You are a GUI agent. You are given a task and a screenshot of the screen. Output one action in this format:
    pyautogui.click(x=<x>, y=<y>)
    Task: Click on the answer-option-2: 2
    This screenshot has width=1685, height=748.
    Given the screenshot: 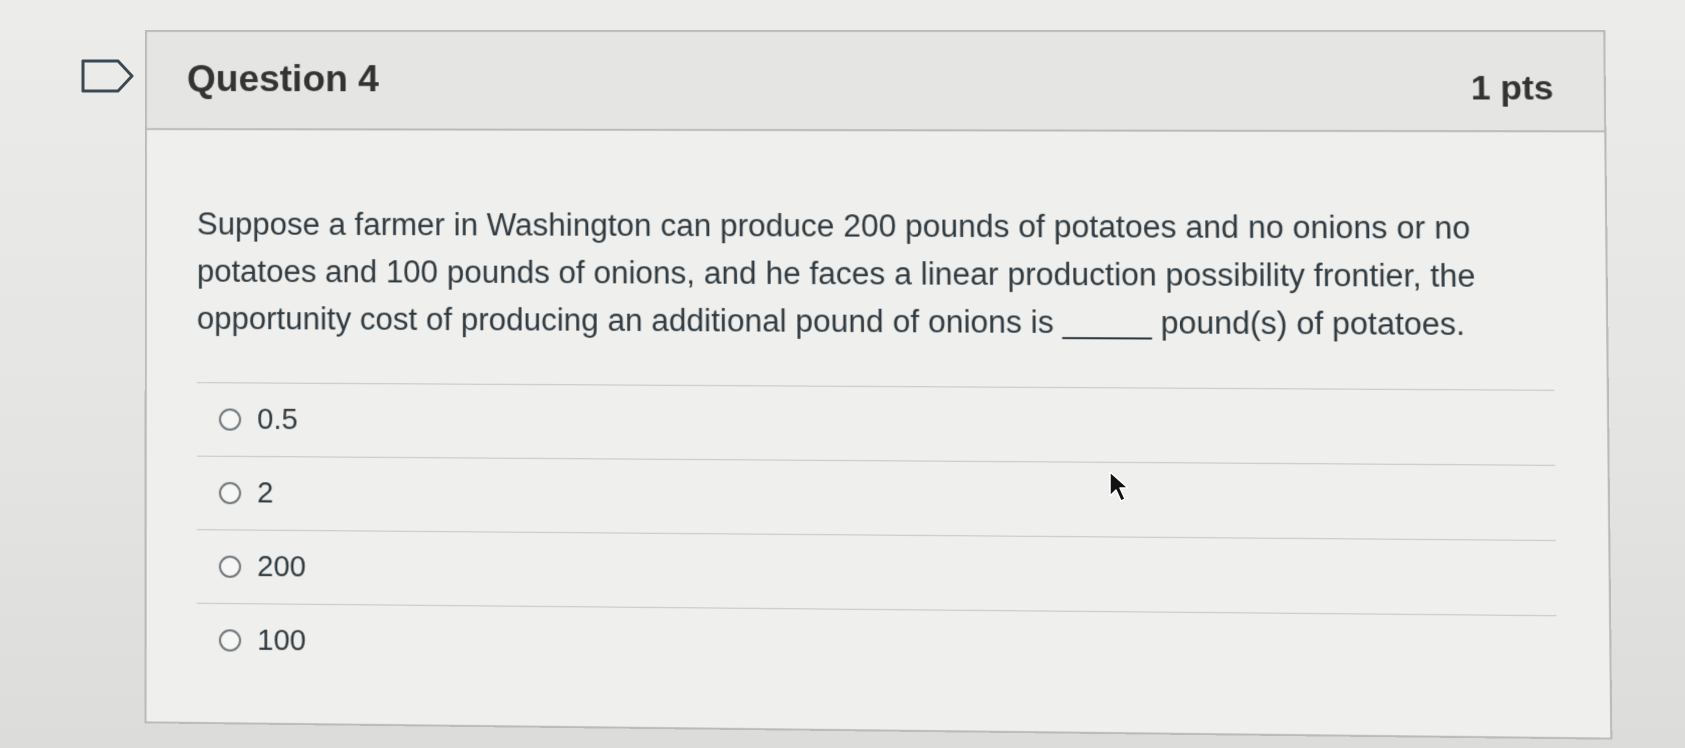 What is the action you would take?
    pyautogui.click(x=876, y=499)
    